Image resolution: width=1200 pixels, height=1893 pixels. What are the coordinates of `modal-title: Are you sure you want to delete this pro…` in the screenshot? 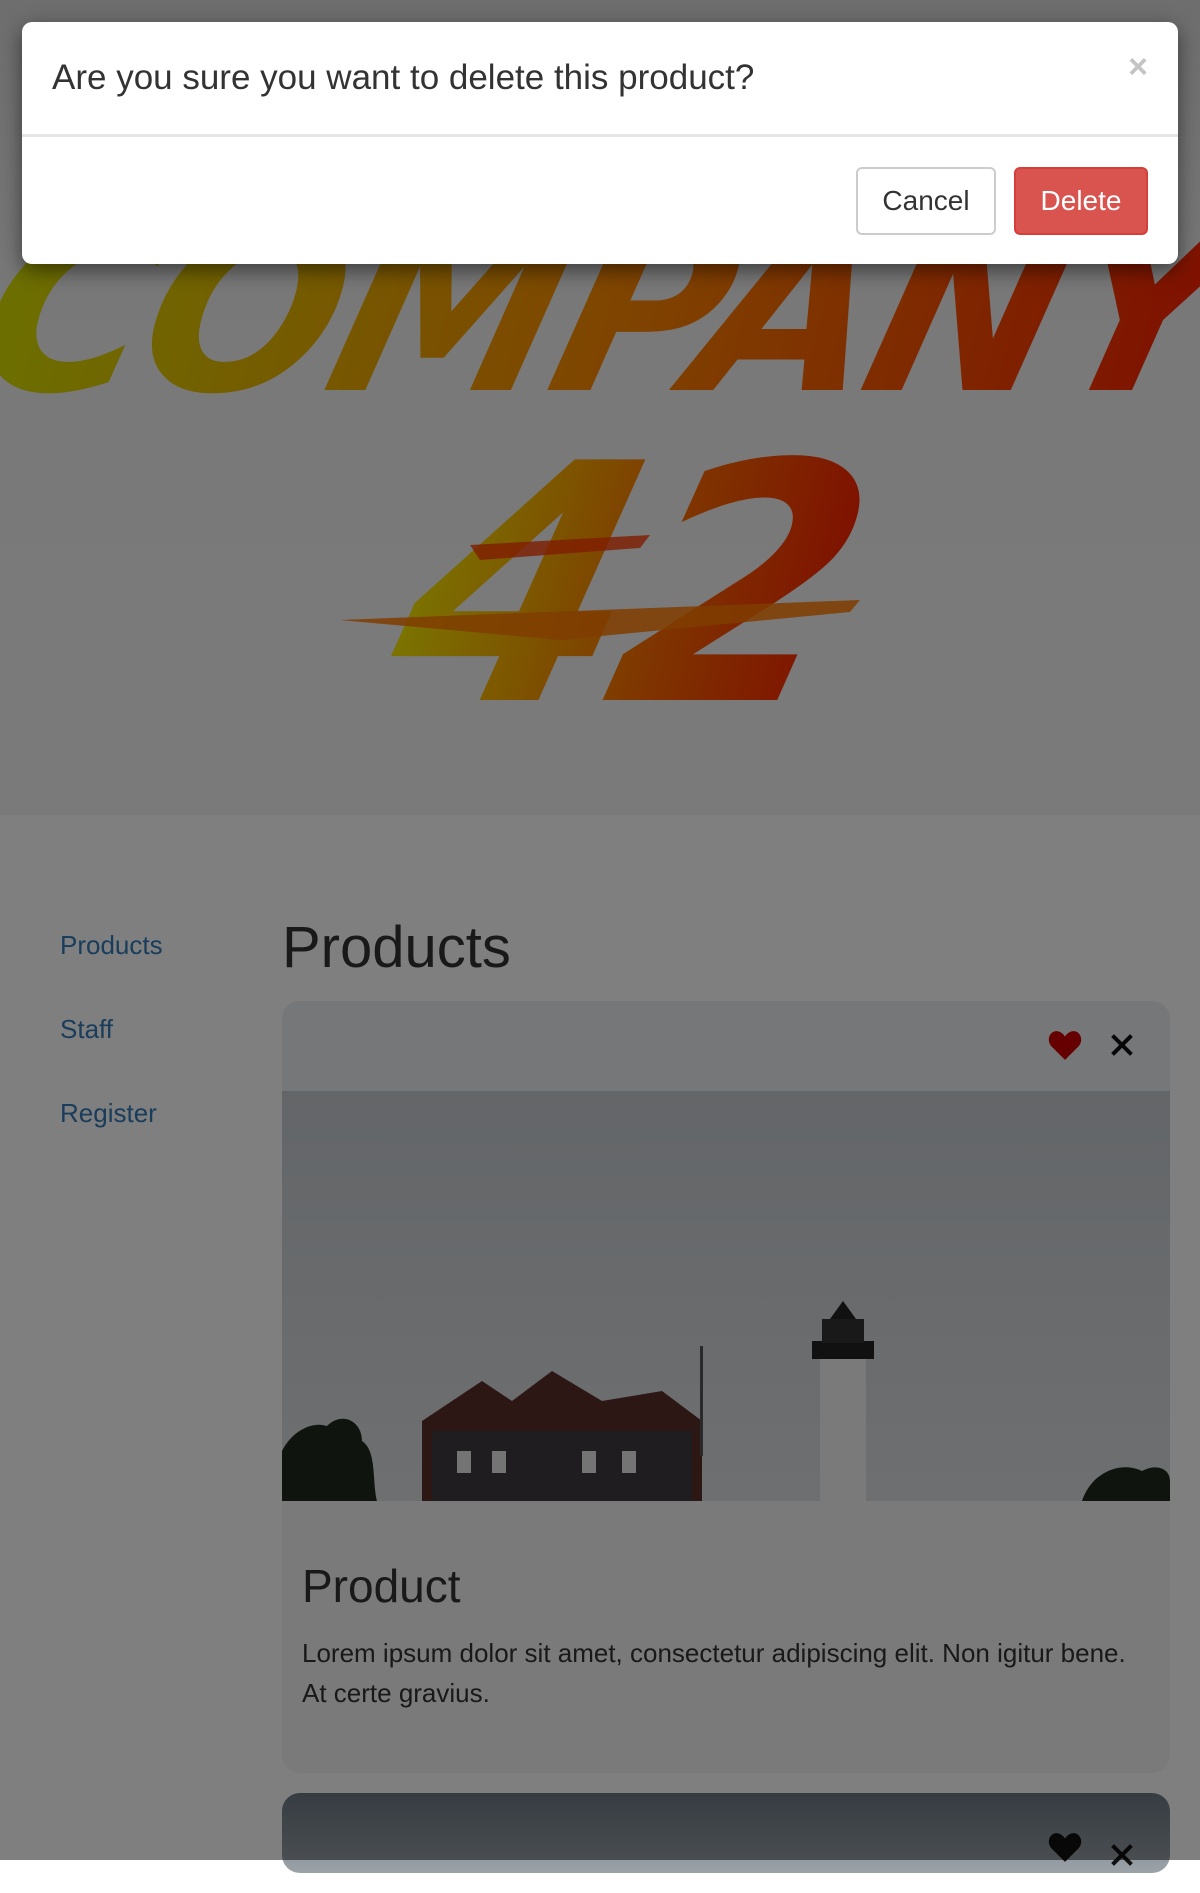 It's located at (403, 77).